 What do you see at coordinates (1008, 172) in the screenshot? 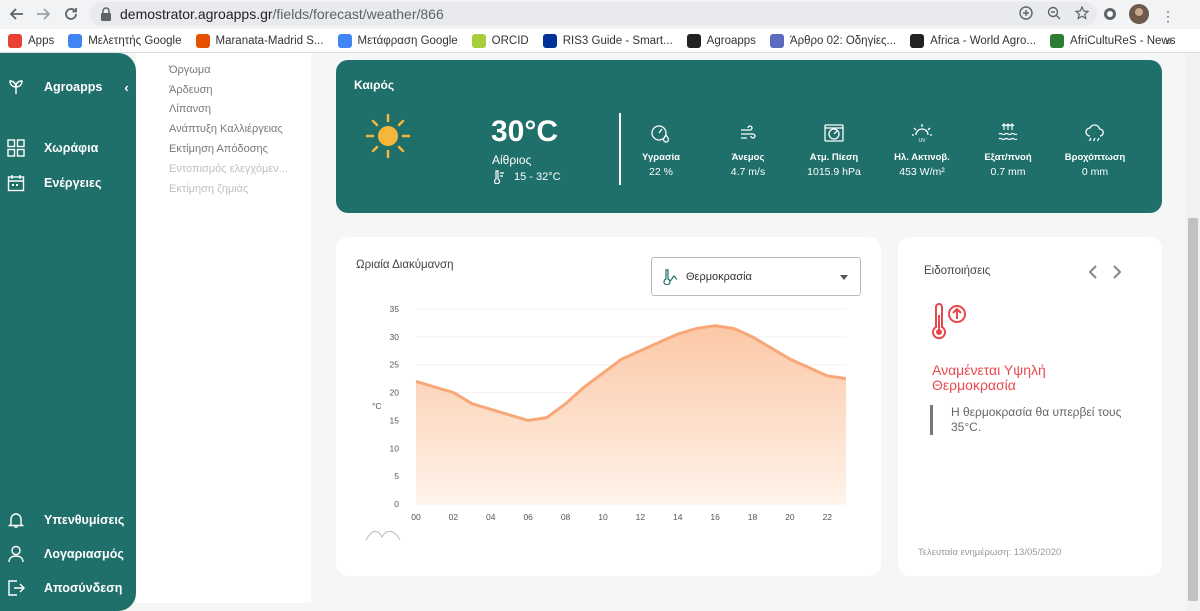
I see `metric-value: 0.7 mm` at bounding box center [1008, 172].